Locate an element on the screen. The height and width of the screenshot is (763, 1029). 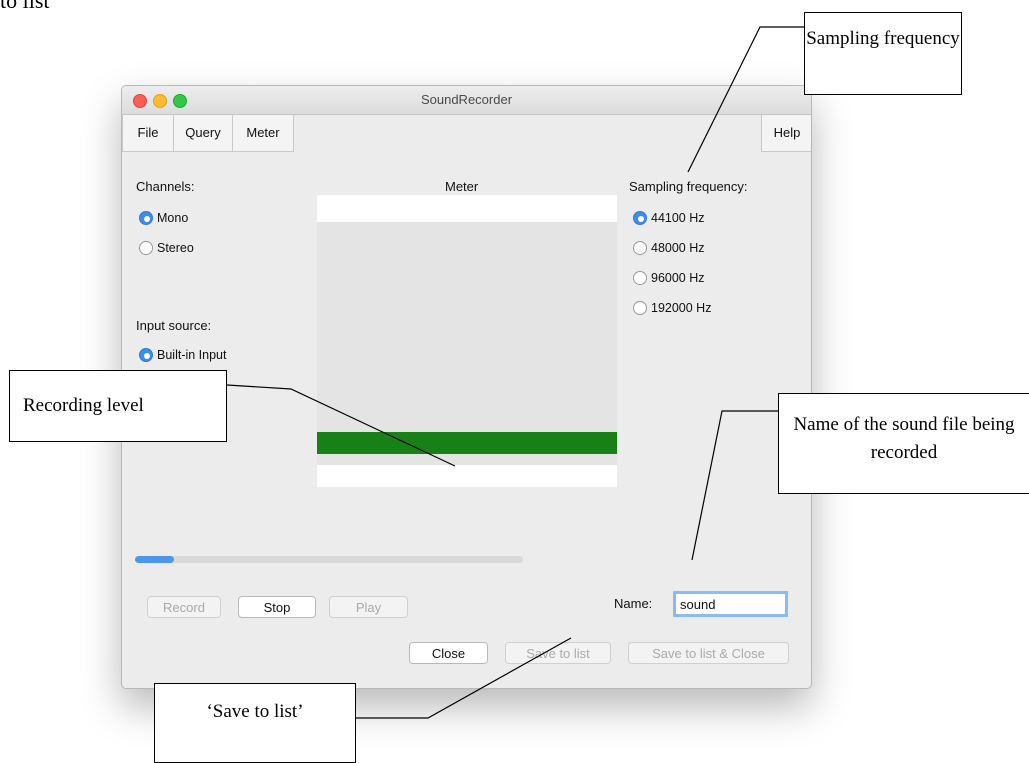
recording-progress-bar is located at coordinates (329, 559).